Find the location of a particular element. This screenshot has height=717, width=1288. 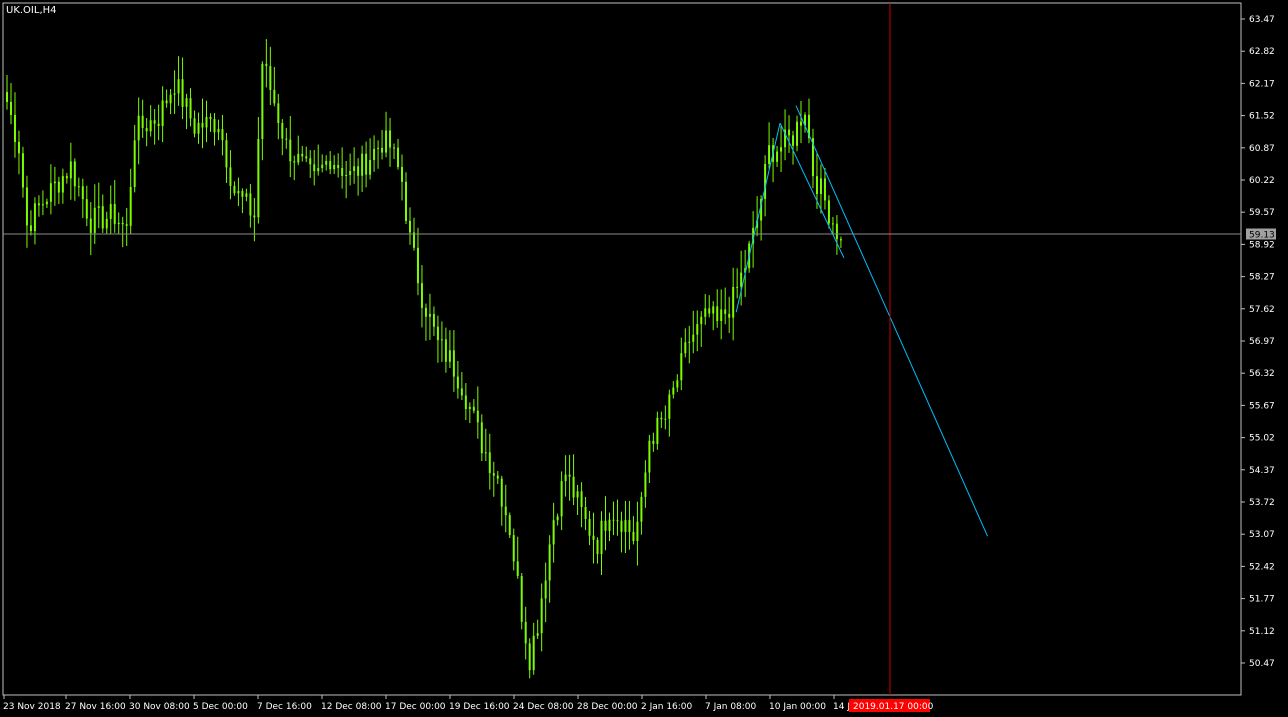

price-tick-label: 57.62 is located at coordinates (1262, 310).